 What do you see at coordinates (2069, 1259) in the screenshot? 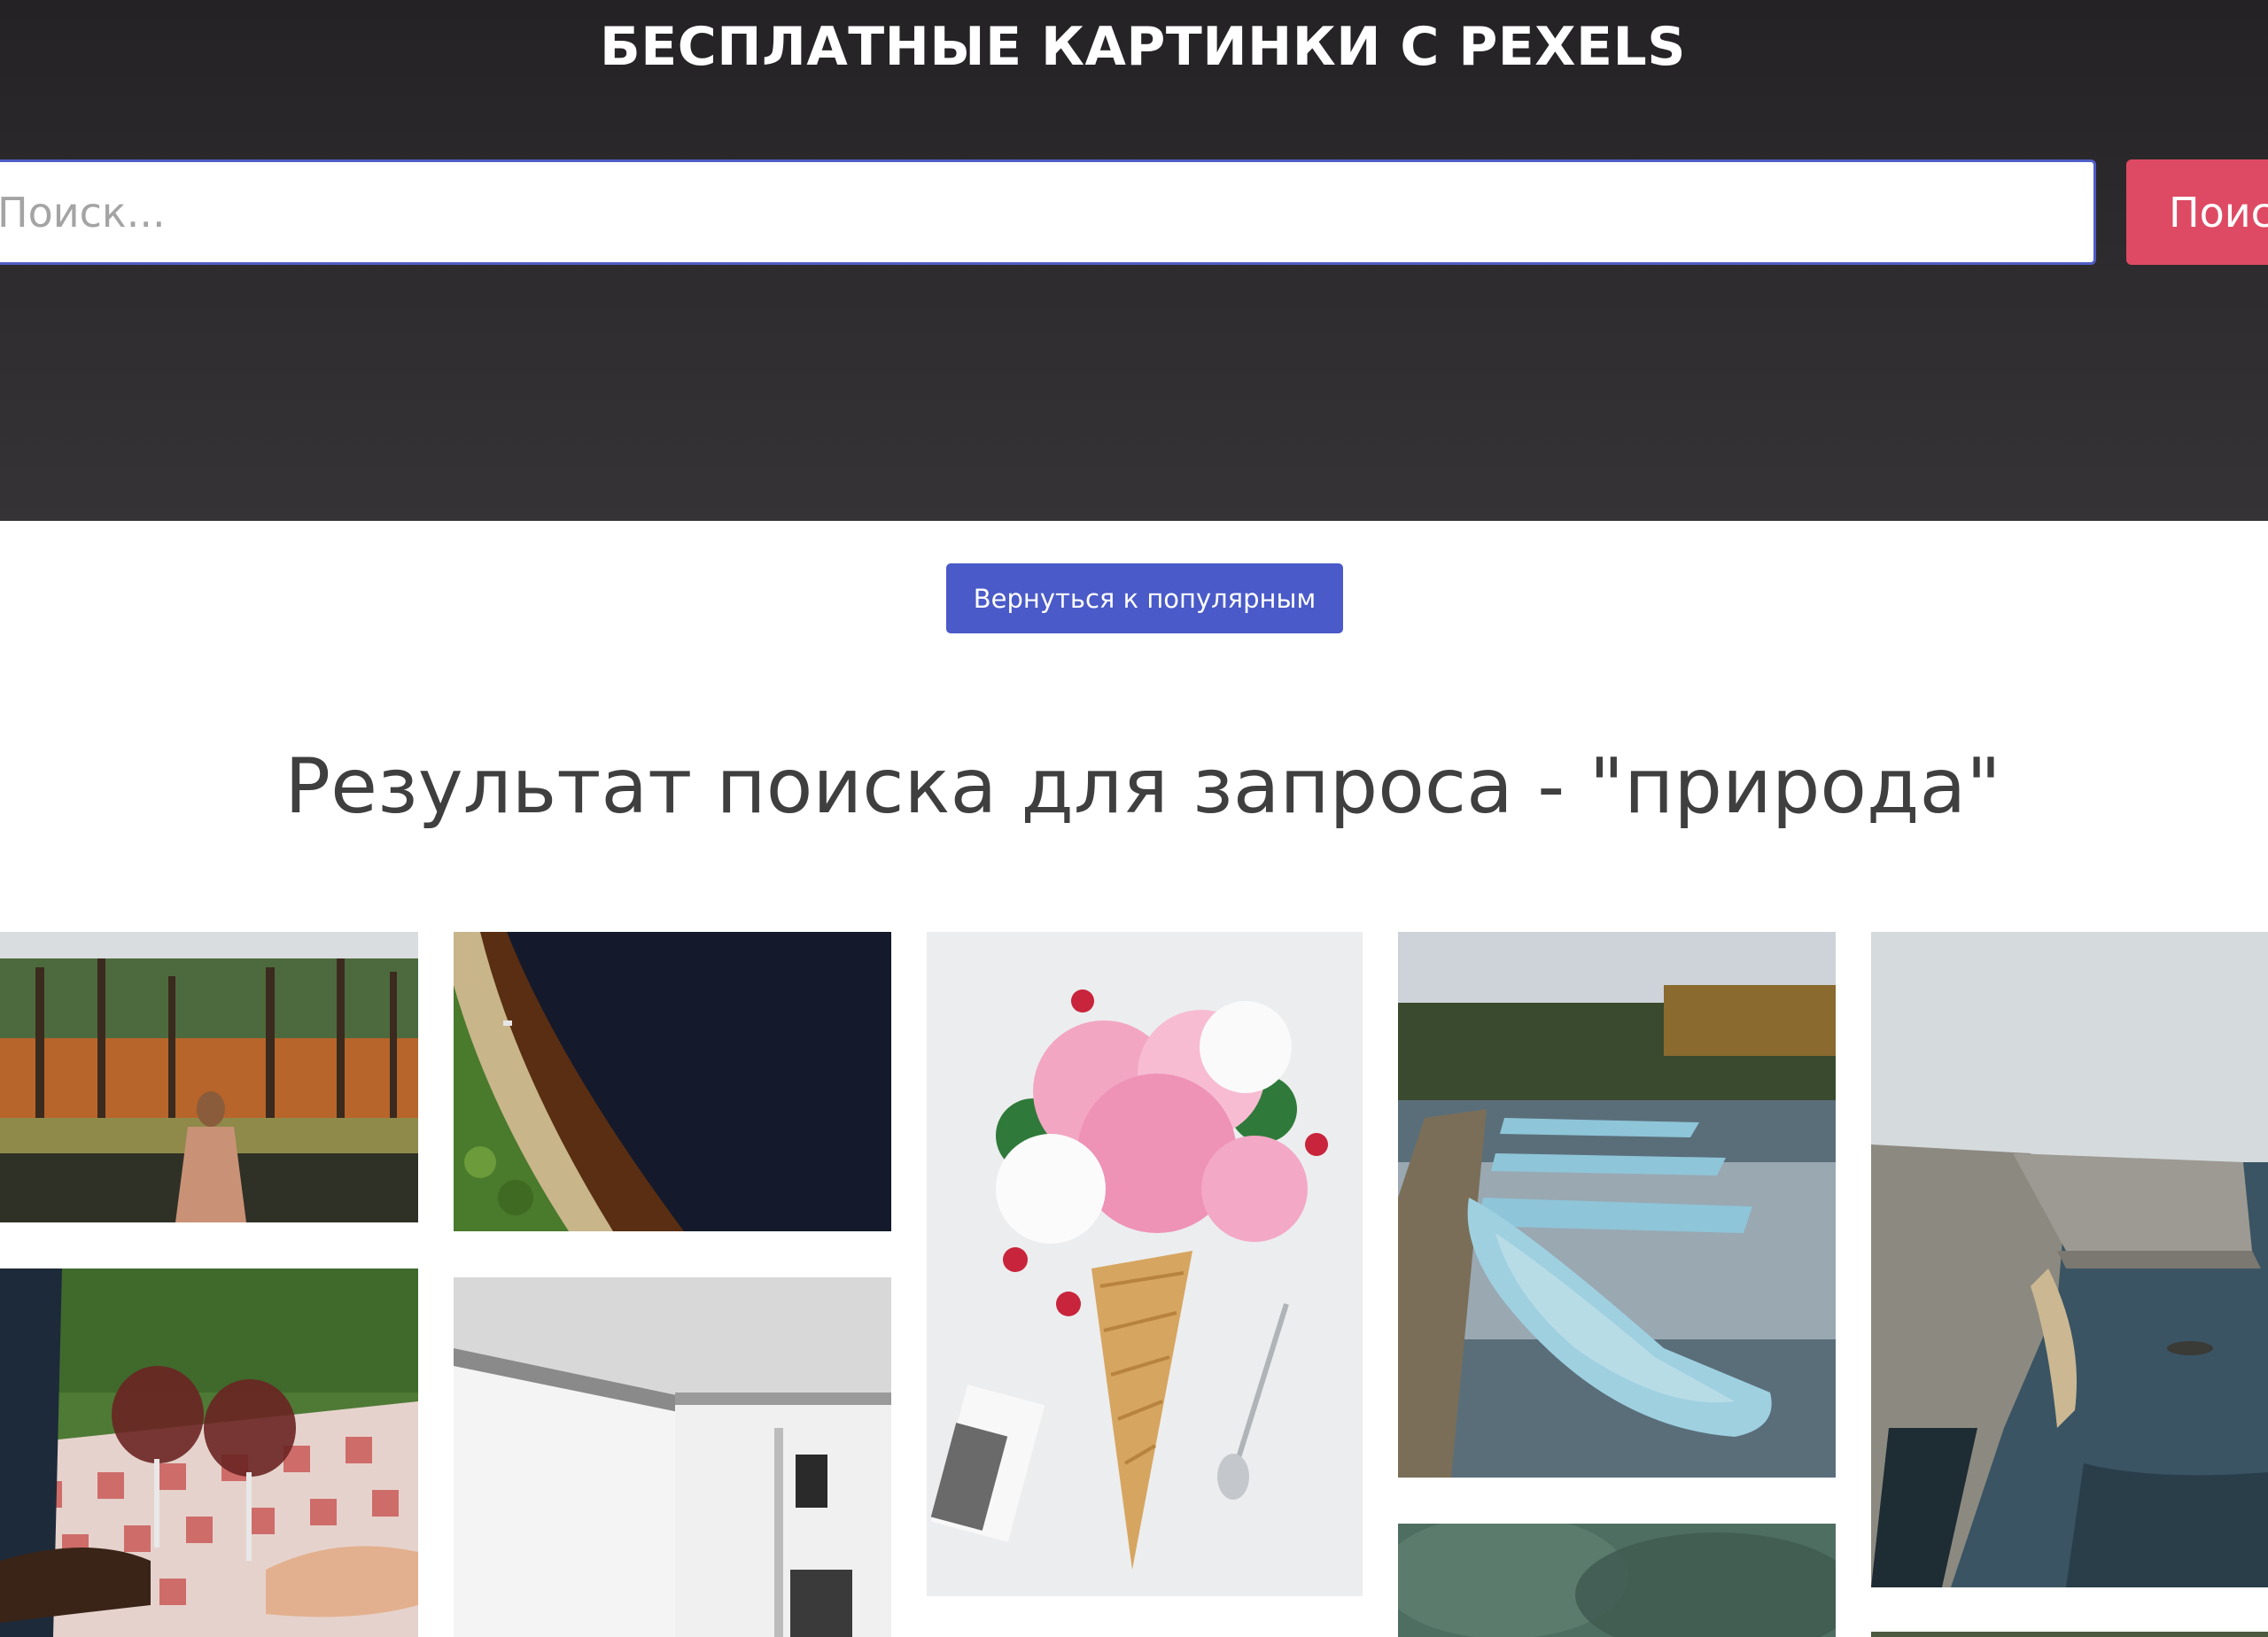
I see `photo-sea-cliffs-coast` at bounding box center [2069, 1259].